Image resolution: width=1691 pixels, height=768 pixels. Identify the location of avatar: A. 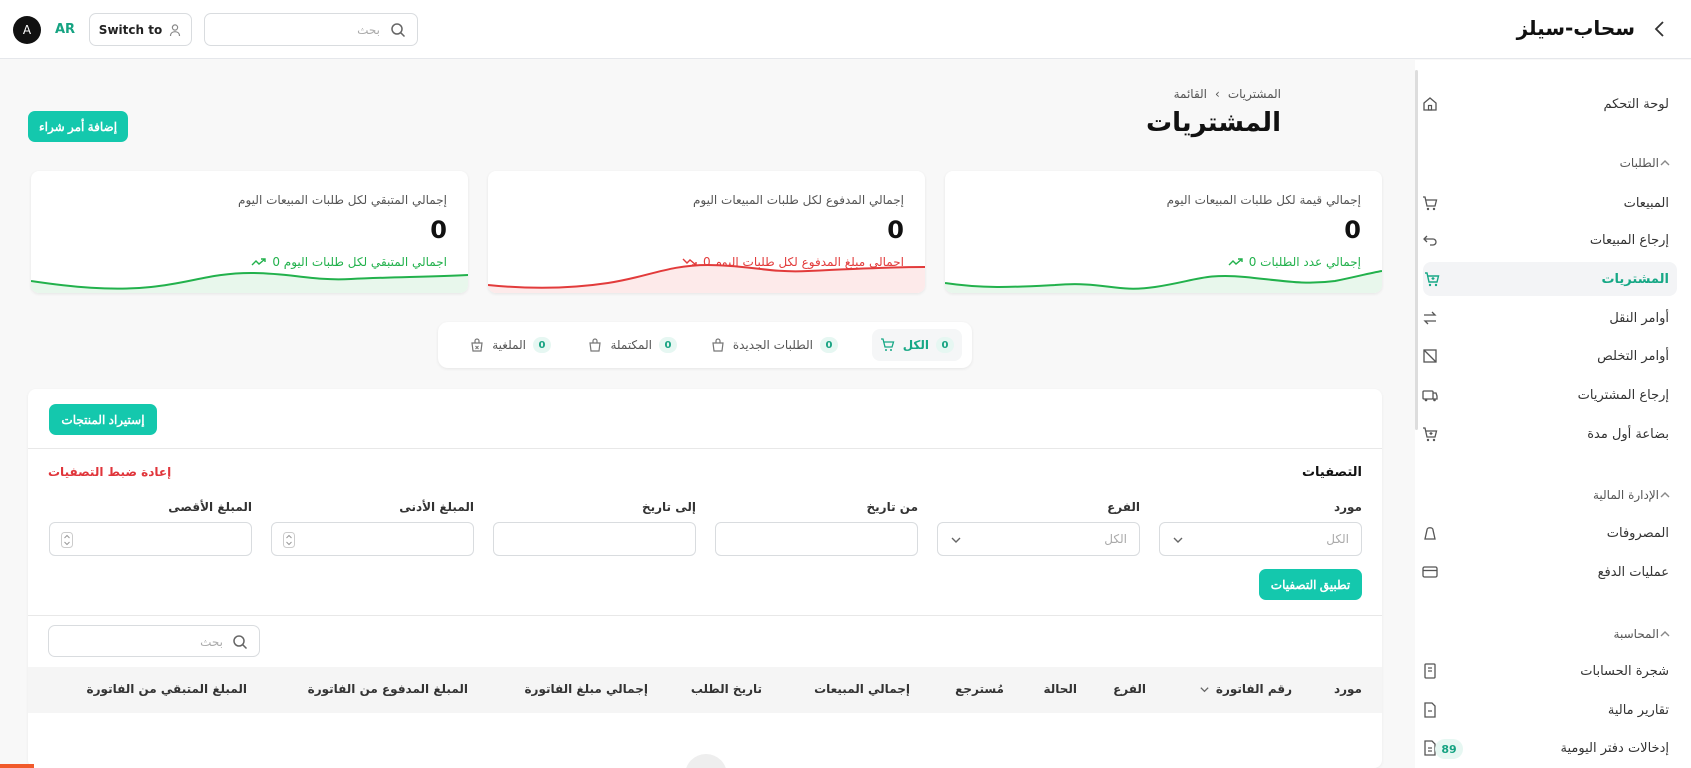
(27, 30).